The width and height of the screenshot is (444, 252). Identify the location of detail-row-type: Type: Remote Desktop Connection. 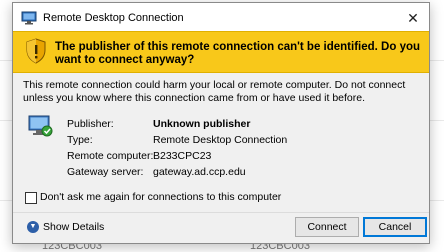
(237, 140).